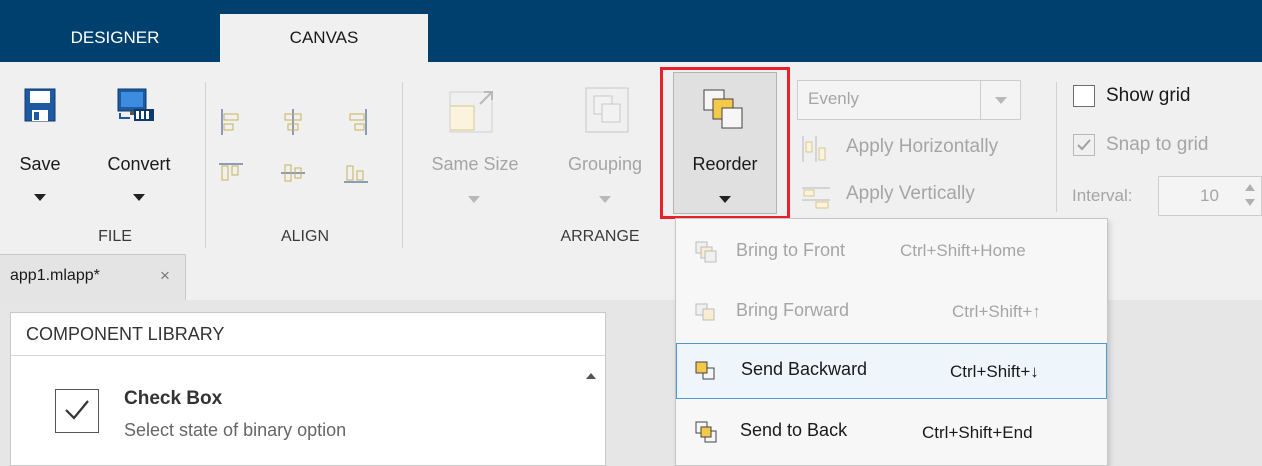 Image resolution: width=1262 pixels, height=466 pixels. Describe the element at coordinates (794, 430) in the screenshot. I see `menu-item-label: Send to Back` at that location.